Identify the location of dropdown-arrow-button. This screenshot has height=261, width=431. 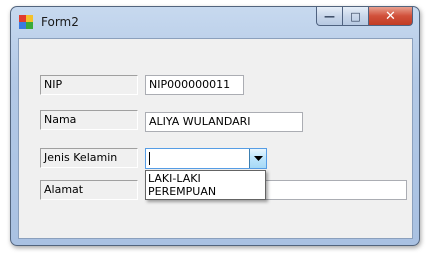
(257, 158).